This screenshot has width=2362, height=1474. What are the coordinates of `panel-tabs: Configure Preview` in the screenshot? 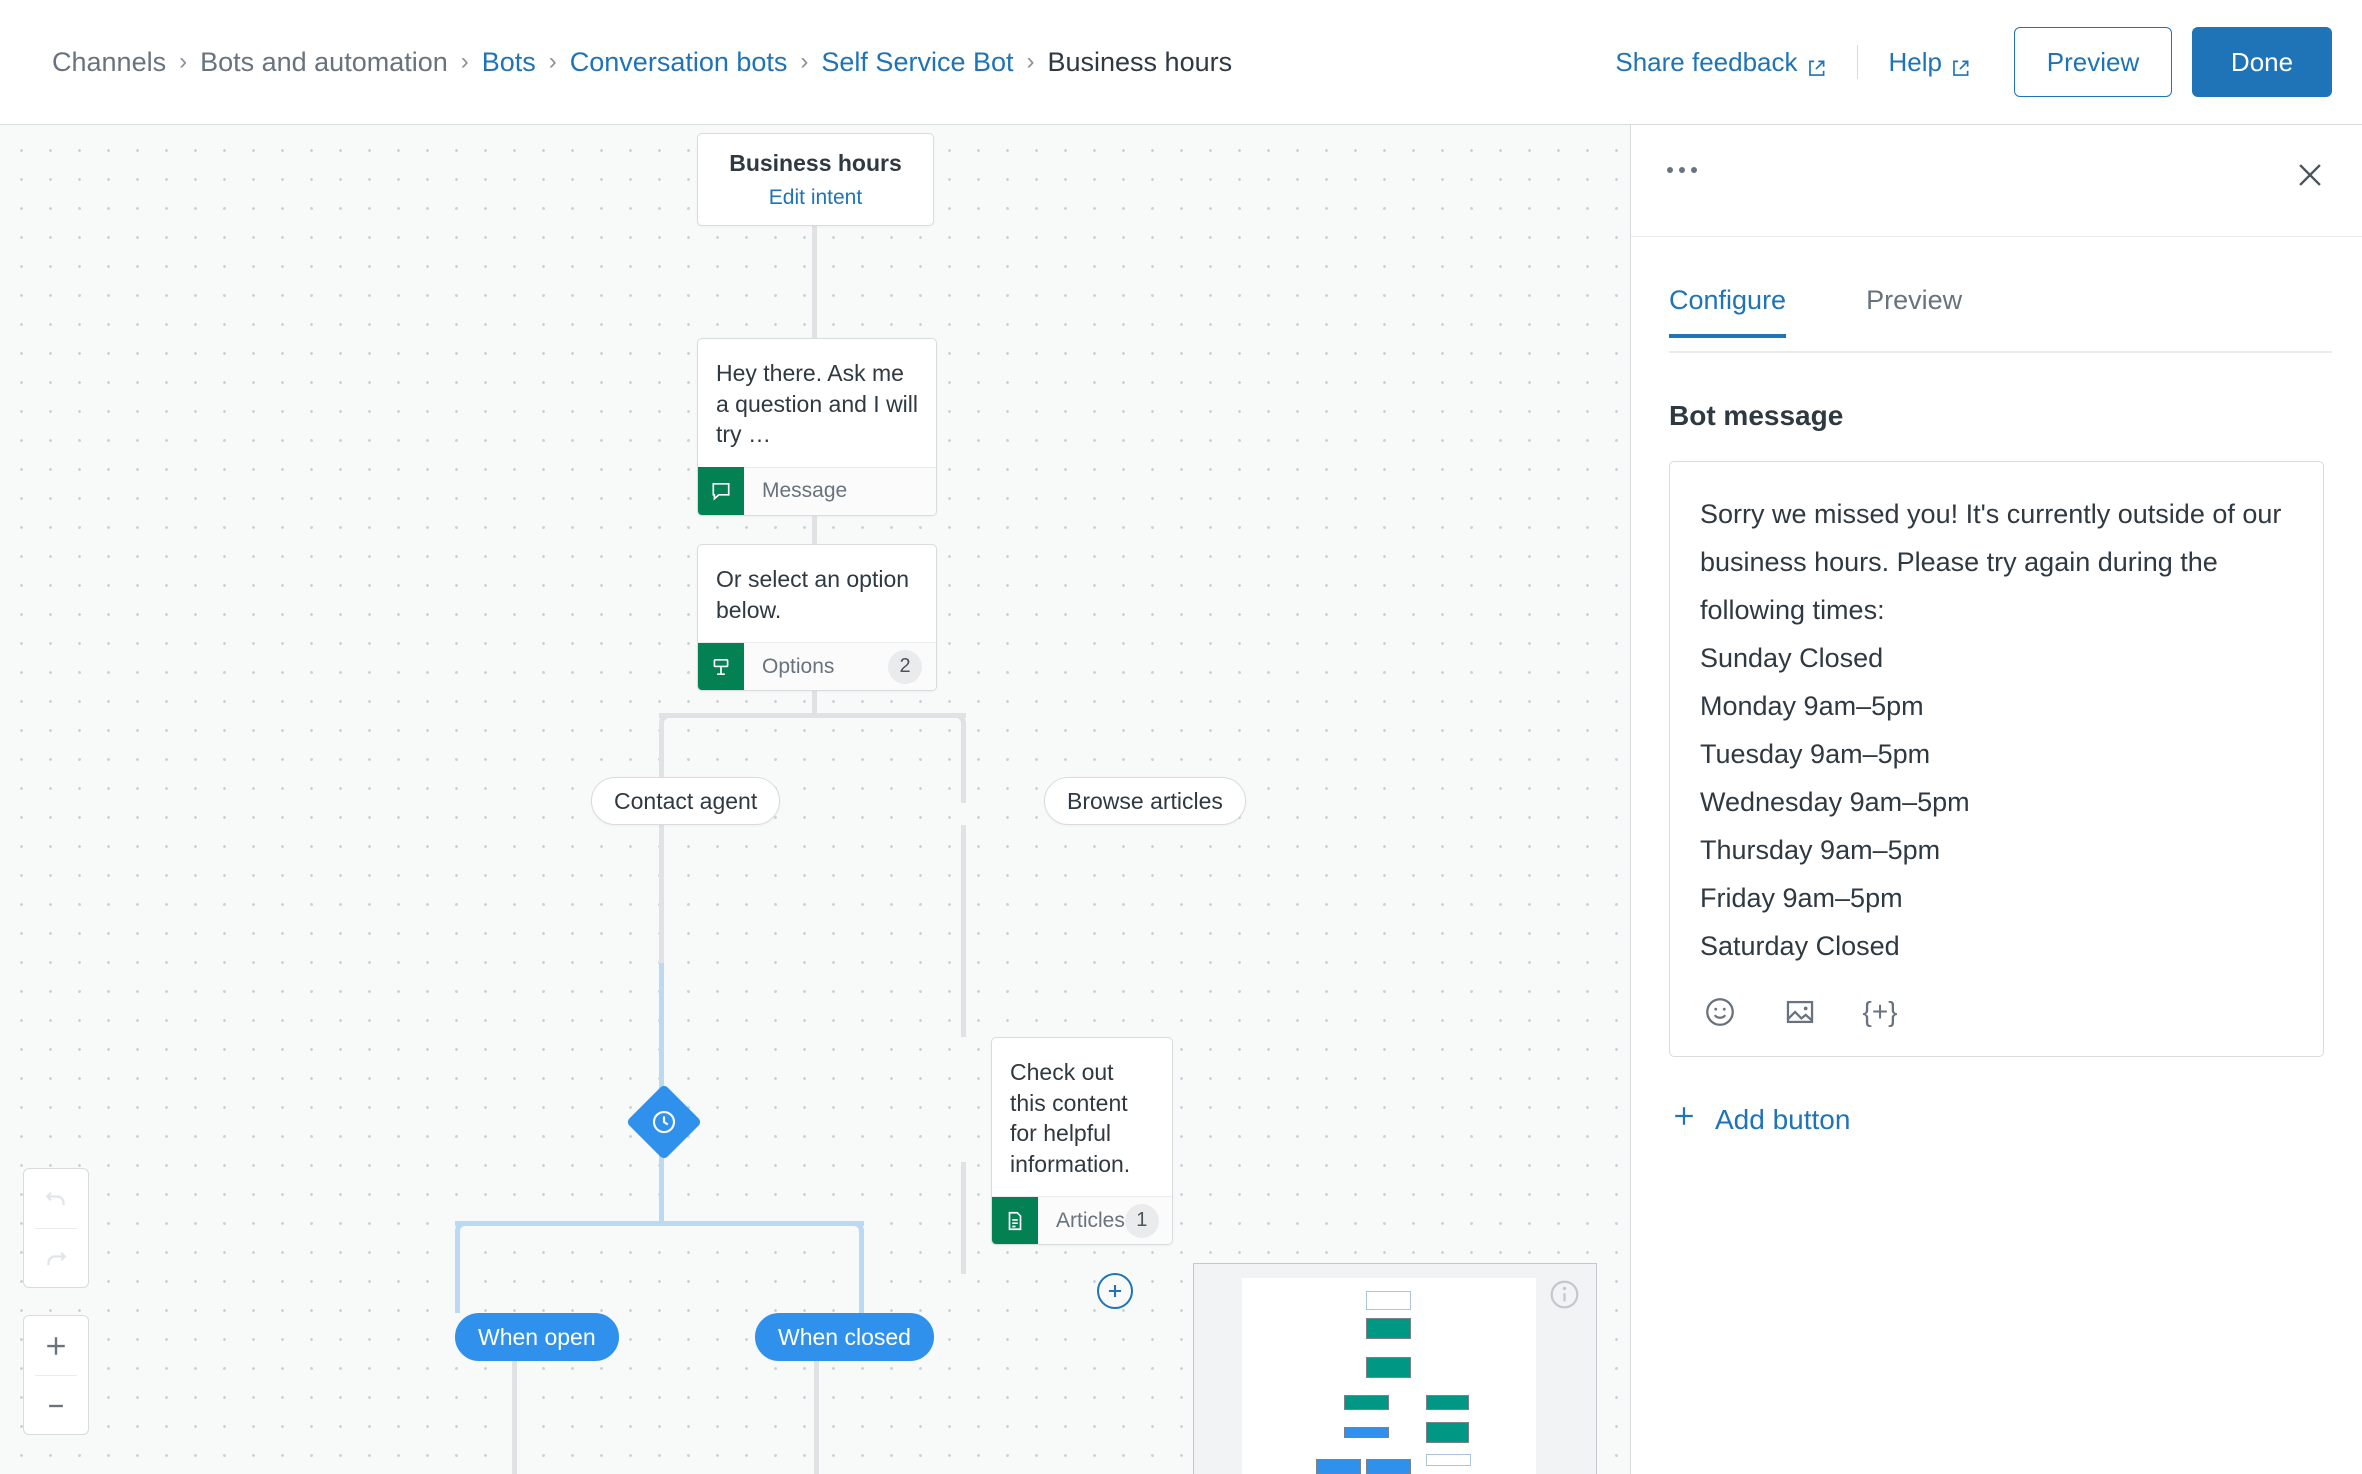 It's located at (1996, 315).